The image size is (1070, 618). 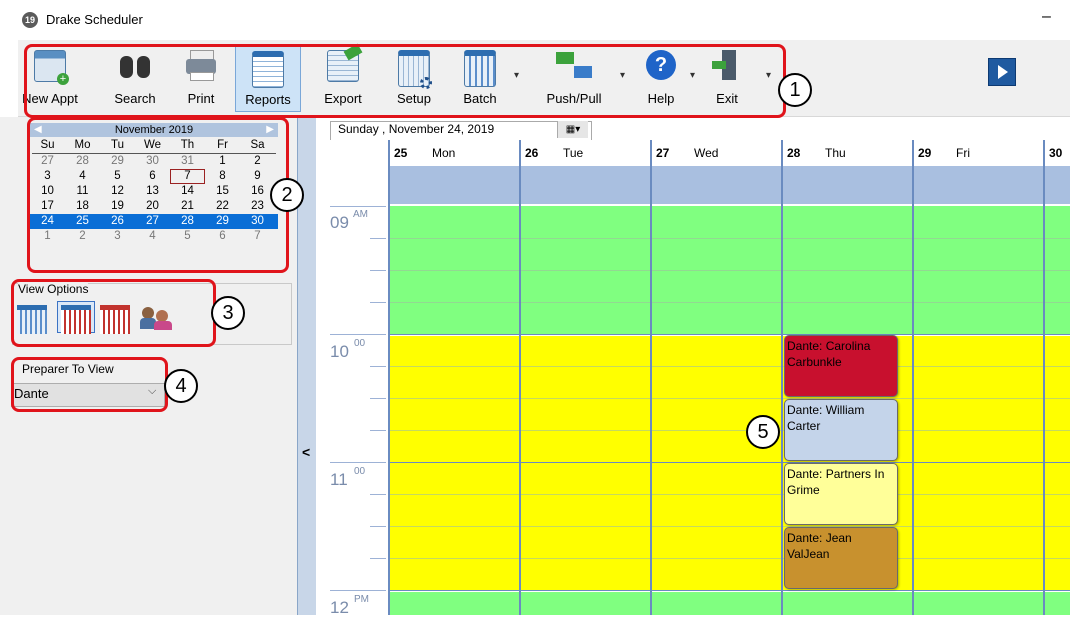 What do you see at coordinates (361, 599) in the screenshot?
I see `hour-suffix: PM` at bounding box center [361, 599].